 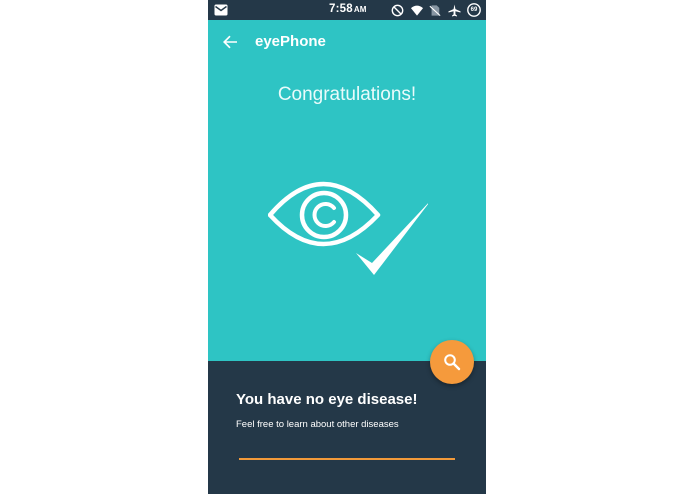 I want to click on no-sim-icon, so click(x=435, y=10).